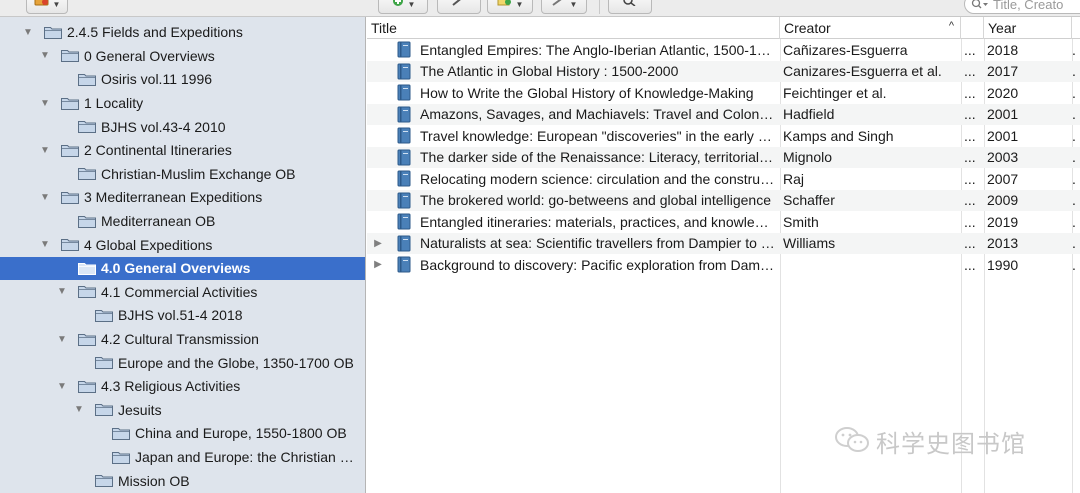  Describe the element at coordinates (870, 28) in the screenshot. I see `column-header-creator: Creator ^` at that location.